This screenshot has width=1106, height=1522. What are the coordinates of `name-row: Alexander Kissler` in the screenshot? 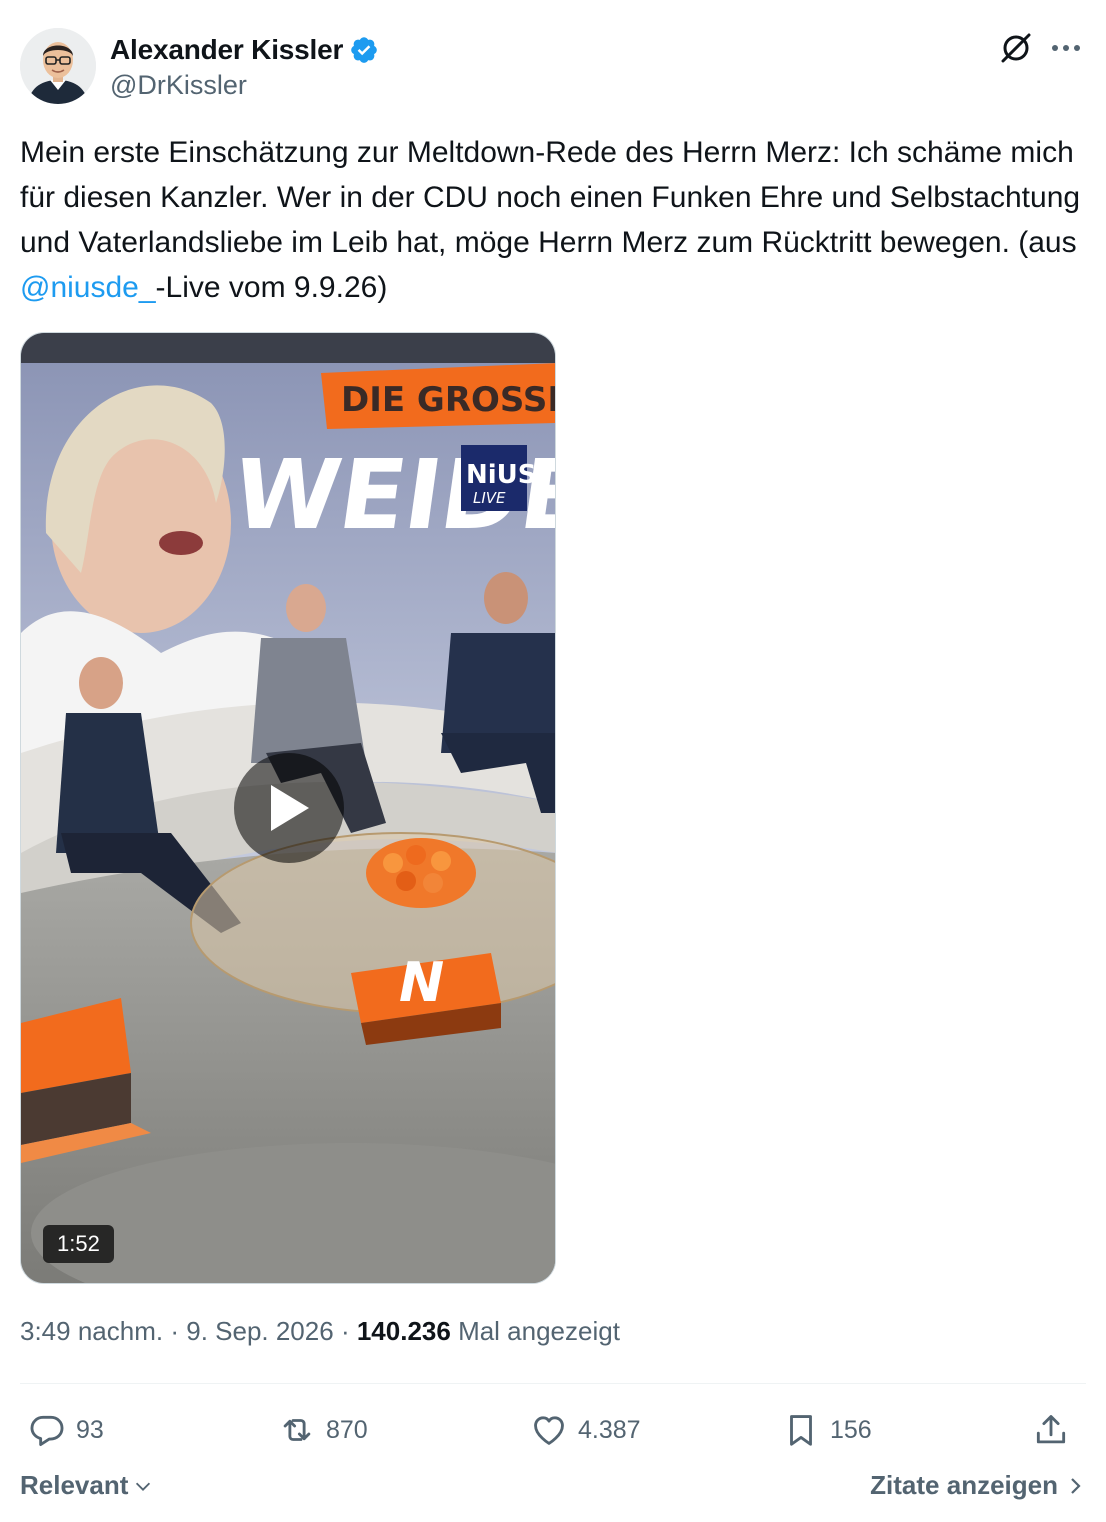 It's located at (244, 50).